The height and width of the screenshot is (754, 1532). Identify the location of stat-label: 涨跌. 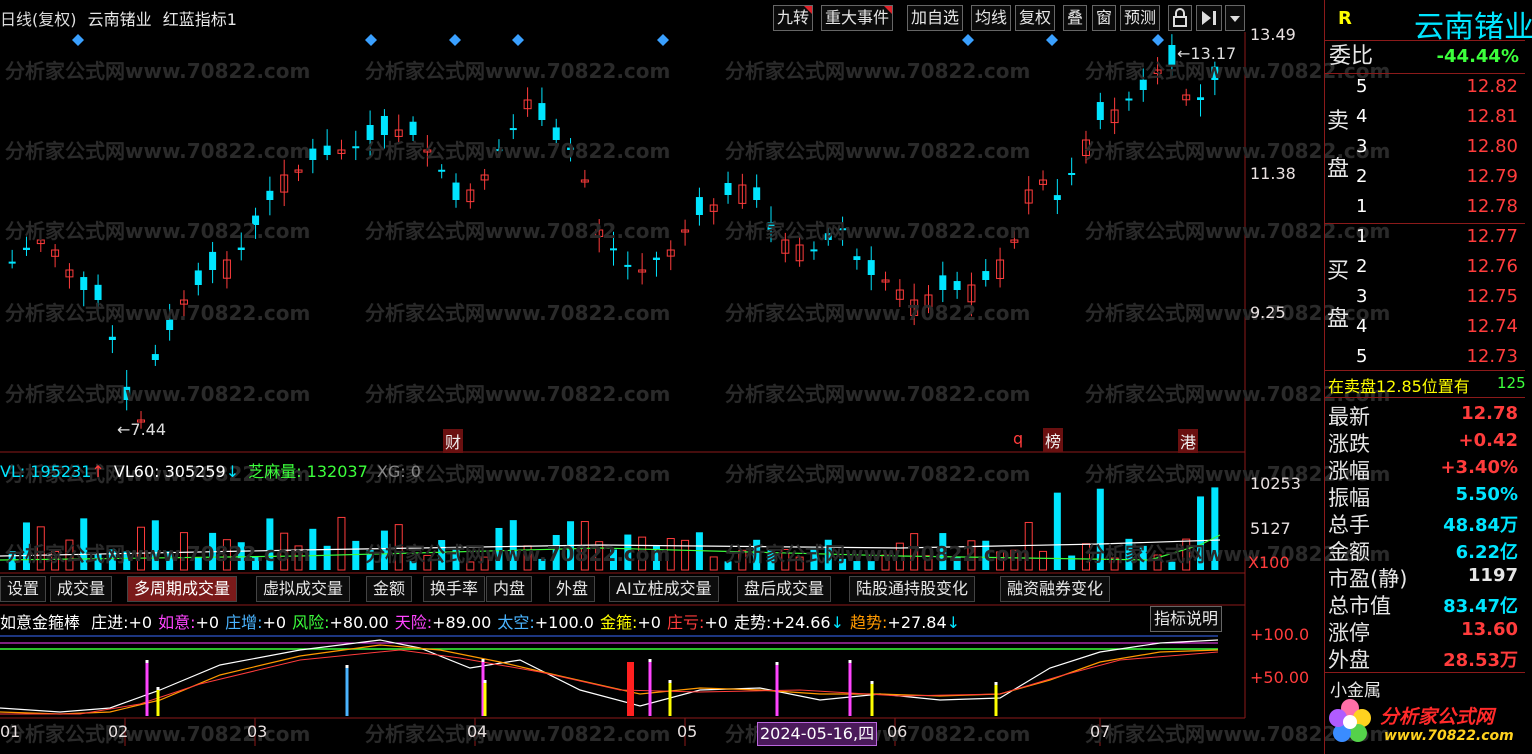
(1349, 444).